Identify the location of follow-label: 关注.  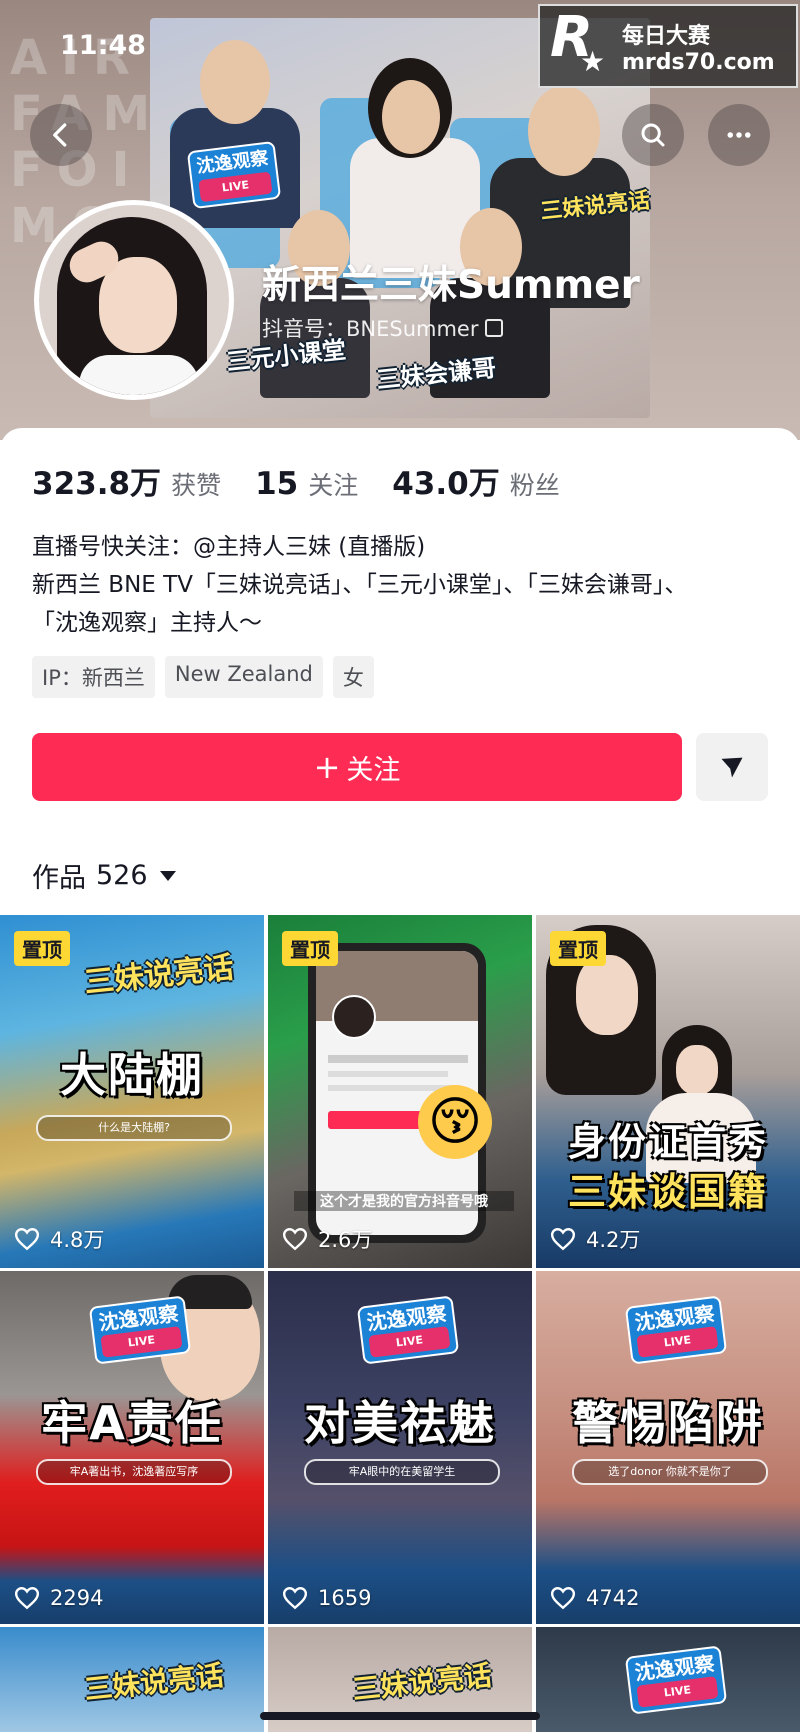
(373, 770).